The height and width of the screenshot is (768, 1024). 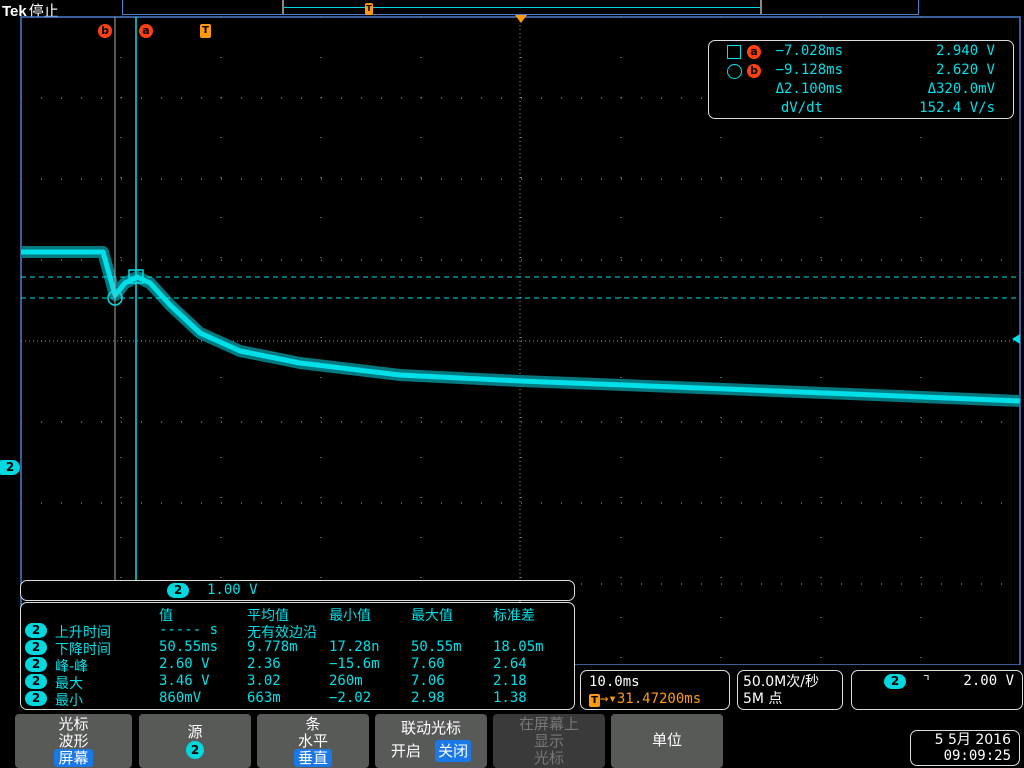 I want to click on measurement-std: 2.64, so click(x=510, y=664).